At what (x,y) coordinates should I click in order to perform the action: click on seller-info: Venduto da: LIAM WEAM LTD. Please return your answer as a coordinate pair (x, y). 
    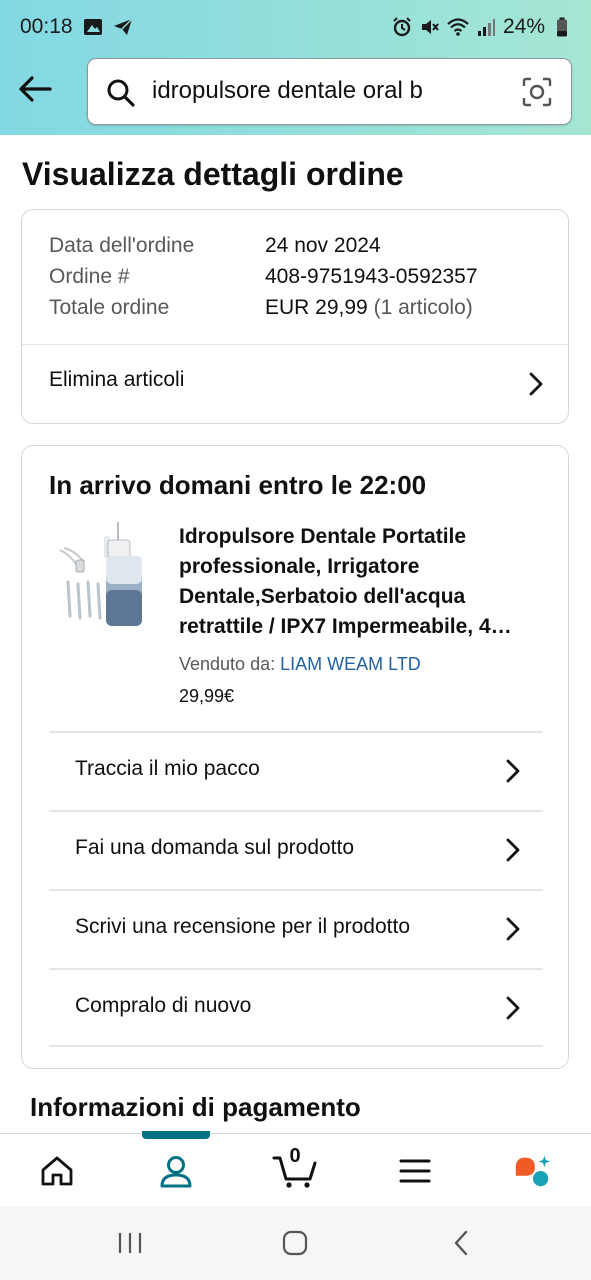
    Looking at the image, I should click on (300, 664).